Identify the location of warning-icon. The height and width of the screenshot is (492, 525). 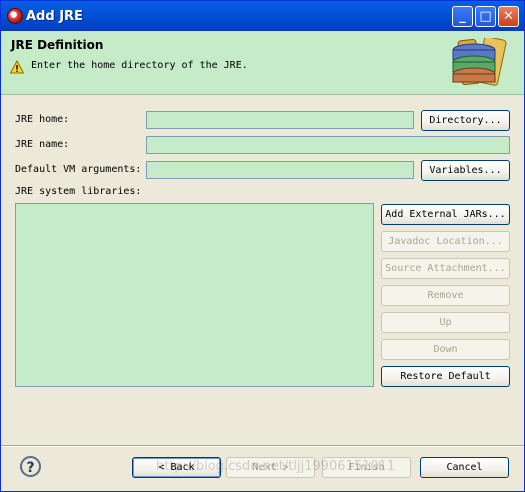
(17, 67).